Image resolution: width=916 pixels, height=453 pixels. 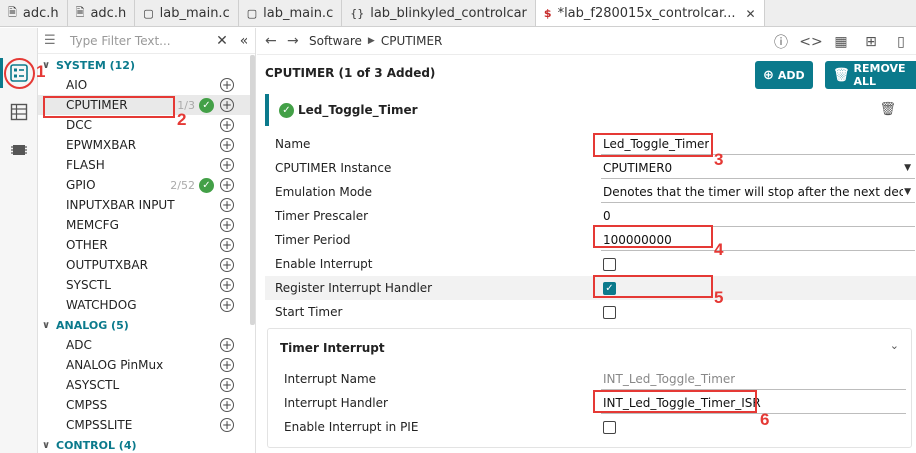 I want to click on device-view-icon: ⊞, so click(x=871, y=42).